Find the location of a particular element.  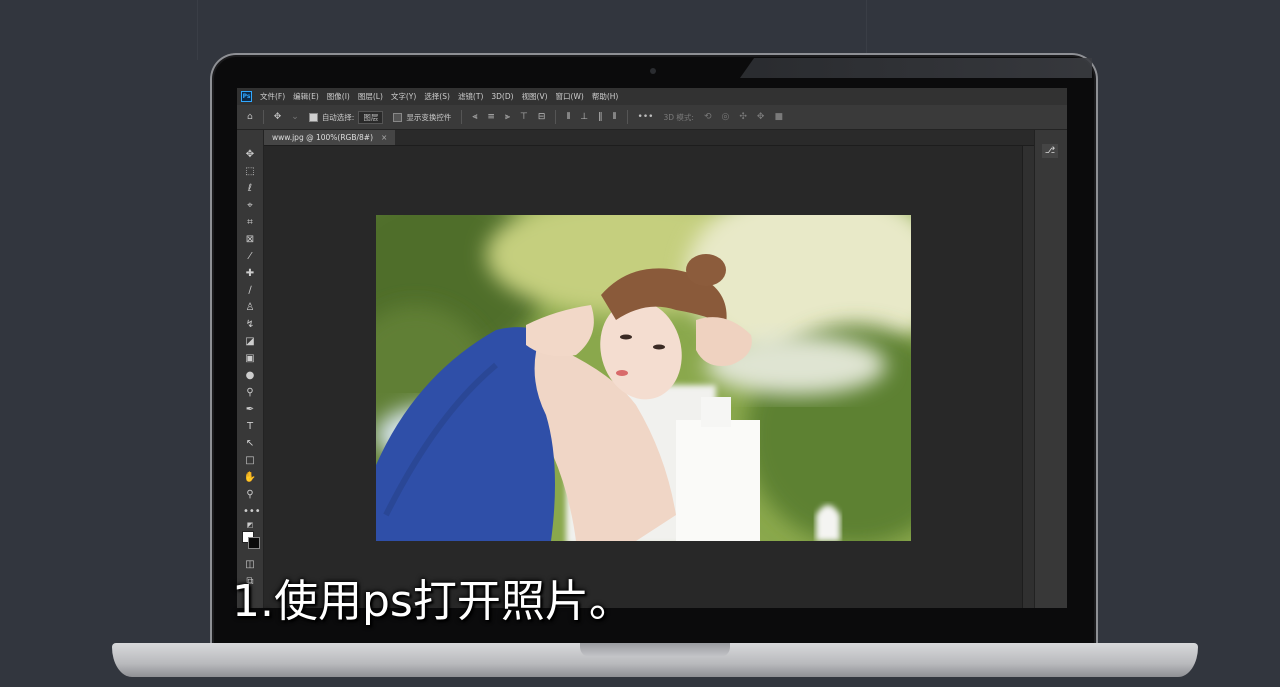

distribute-vertical-icon: ‖ is located at coordinates (600, 117).